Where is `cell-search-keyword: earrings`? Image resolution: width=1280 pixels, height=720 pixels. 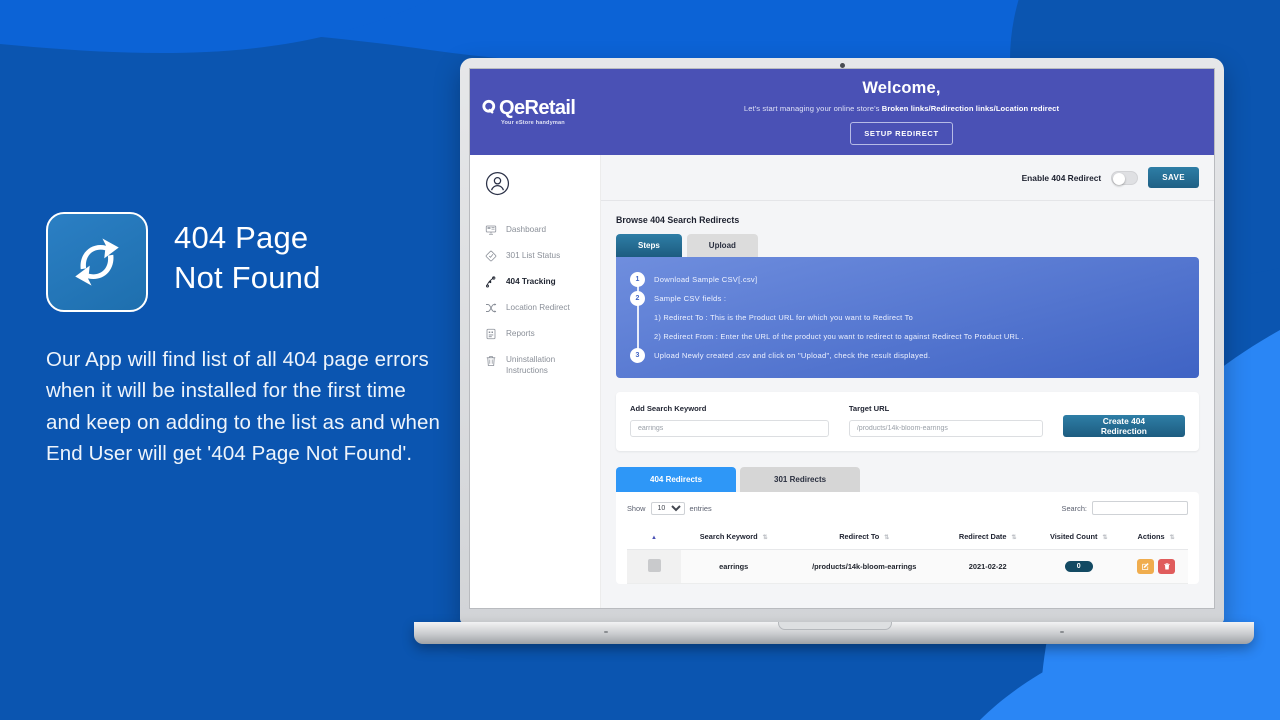
cell-search-keyword: earrings is located at coordinates (734, 566).